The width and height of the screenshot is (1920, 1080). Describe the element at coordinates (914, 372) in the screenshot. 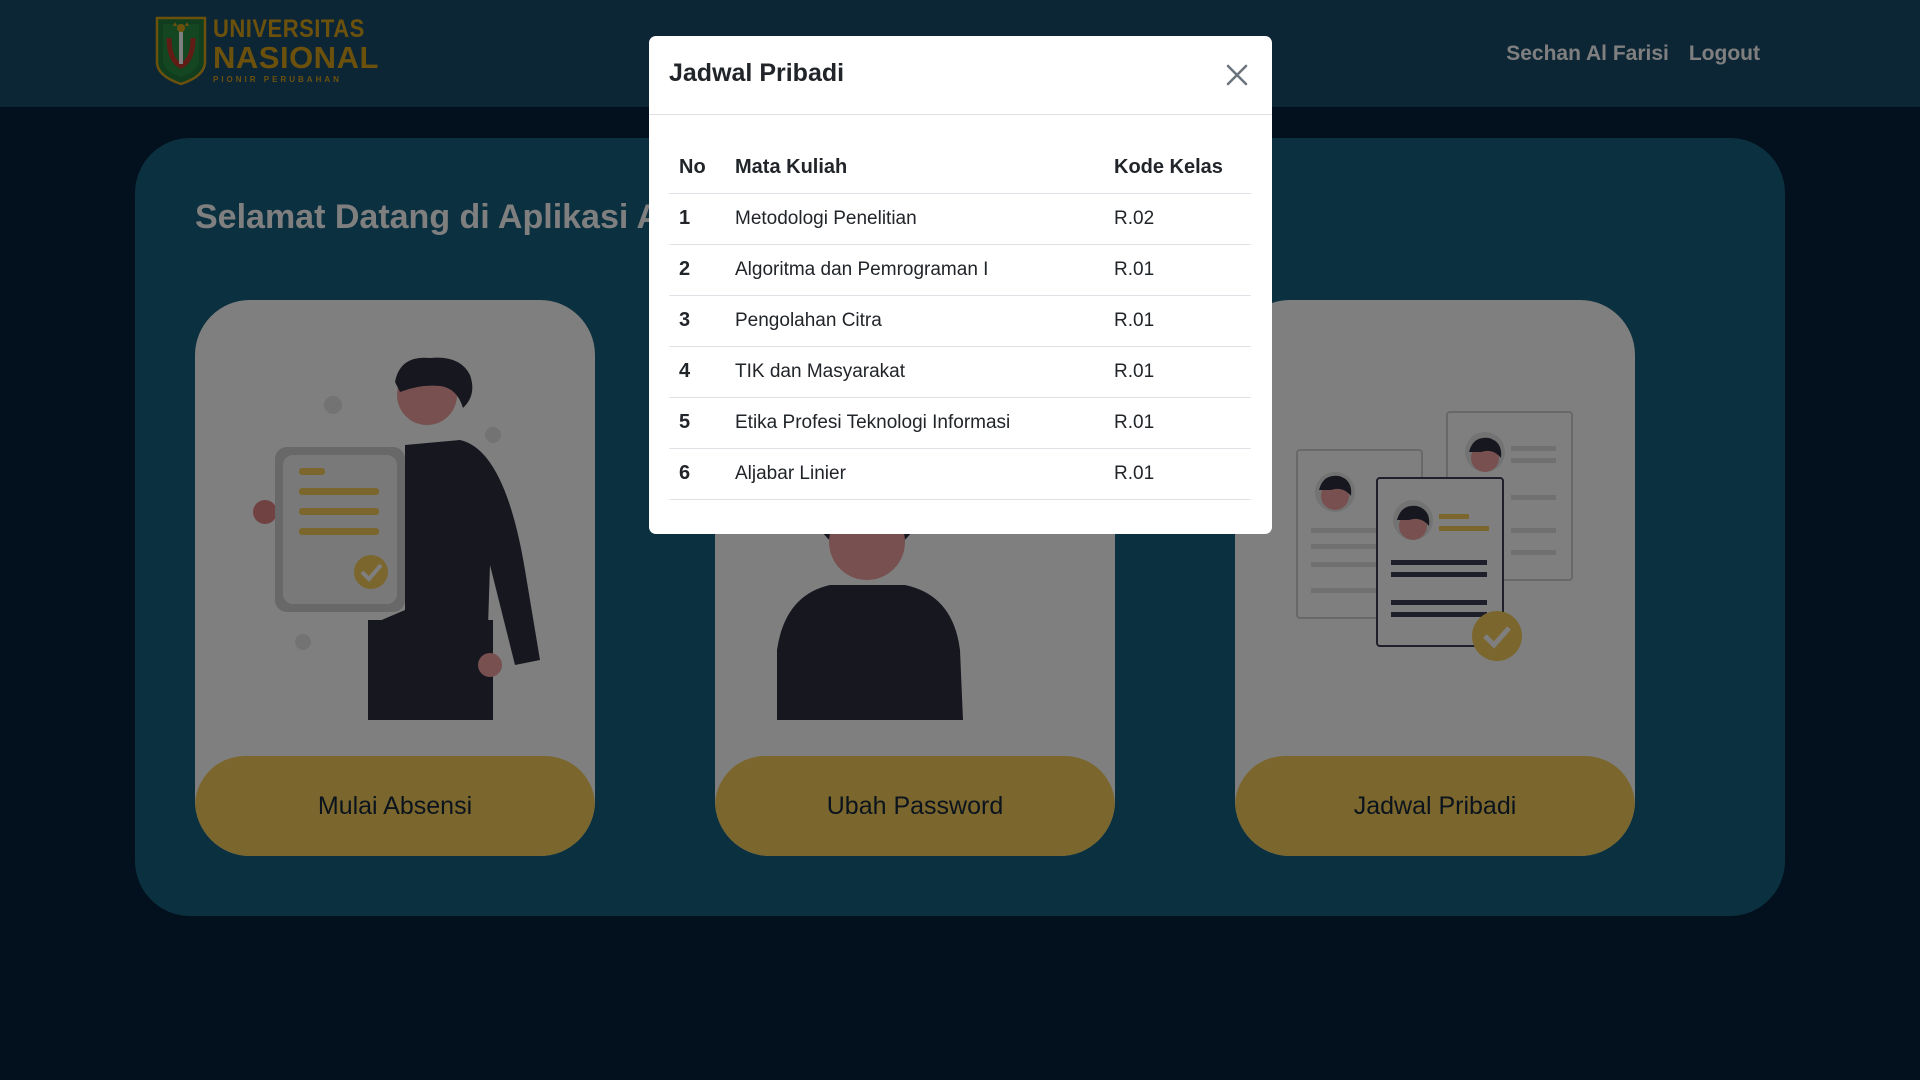

I see `cell-mata-kuliah: TIK dan Masyarakat` at that location.